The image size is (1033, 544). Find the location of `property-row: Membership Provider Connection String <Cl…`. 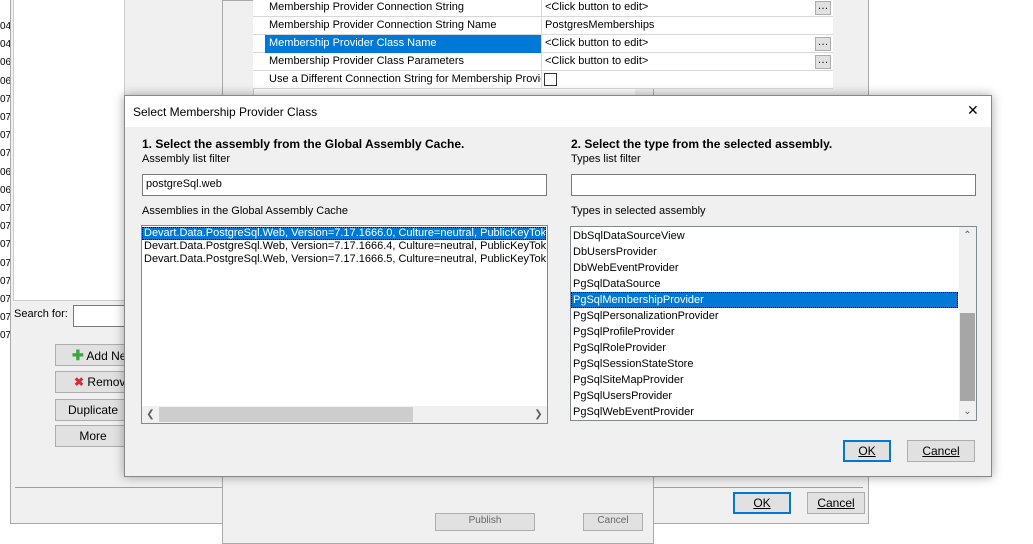

property-row: Membership Provider Connection String <Cl… is located at coordinates (543, 8).